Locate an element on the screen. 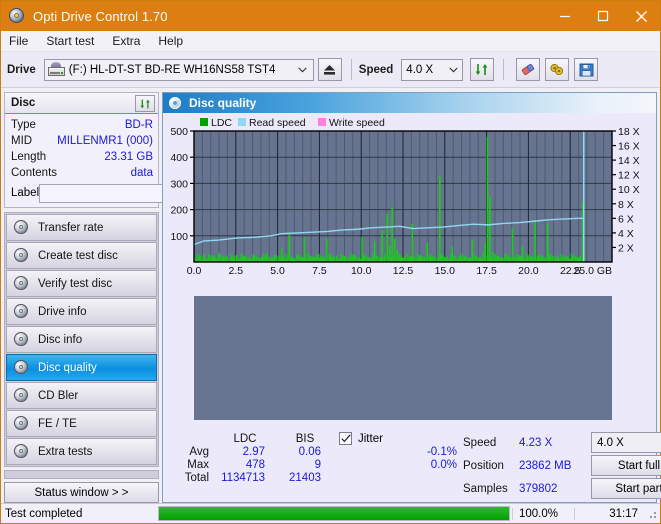  svg-text: 17.5 is located at coordinates (486, 271).